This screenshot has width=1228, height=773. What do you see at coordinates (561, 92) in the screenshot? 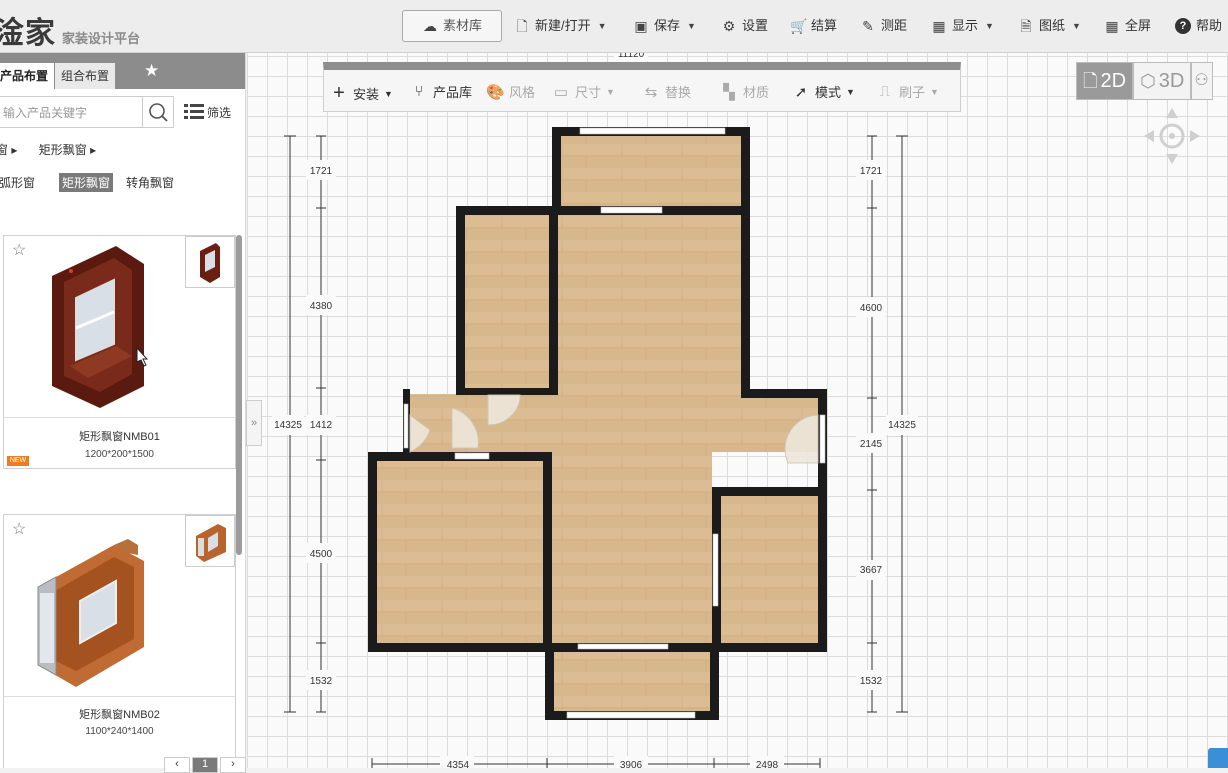
I see `ruler-icon: ▭` at bounding box center [561, 92].